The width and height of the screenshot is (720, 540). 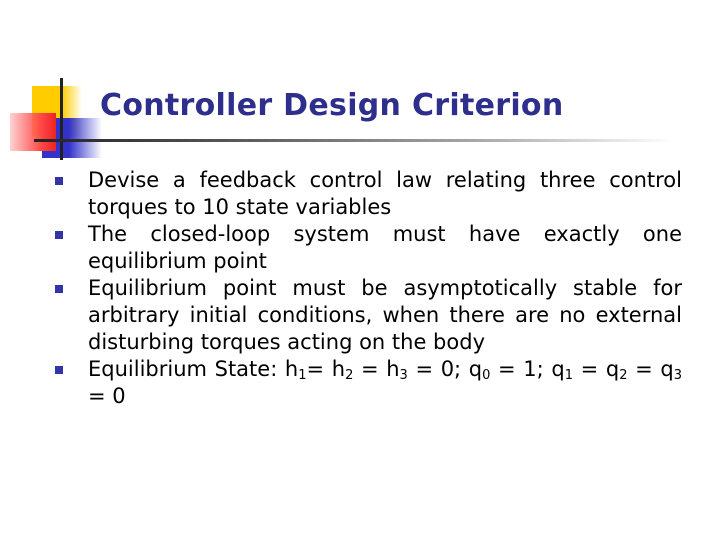 What do you see at coordinates (33, 132) in the screenshot?
I see `decor-red-square` at bounding box center [33, 132].